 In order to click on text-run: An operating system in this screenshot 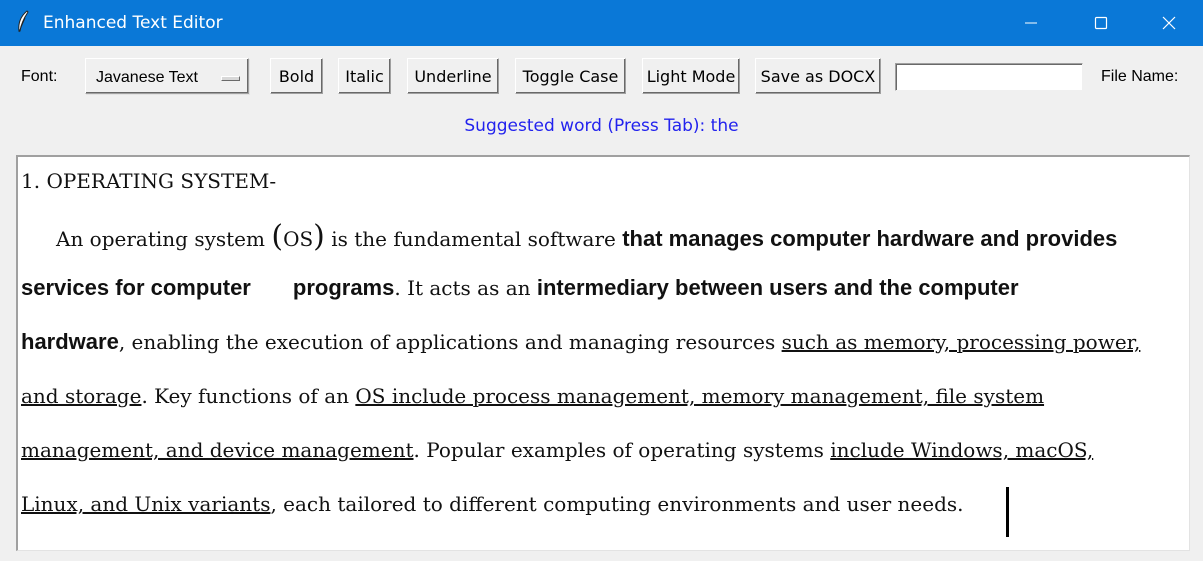, I will do `click(164, 239)`.